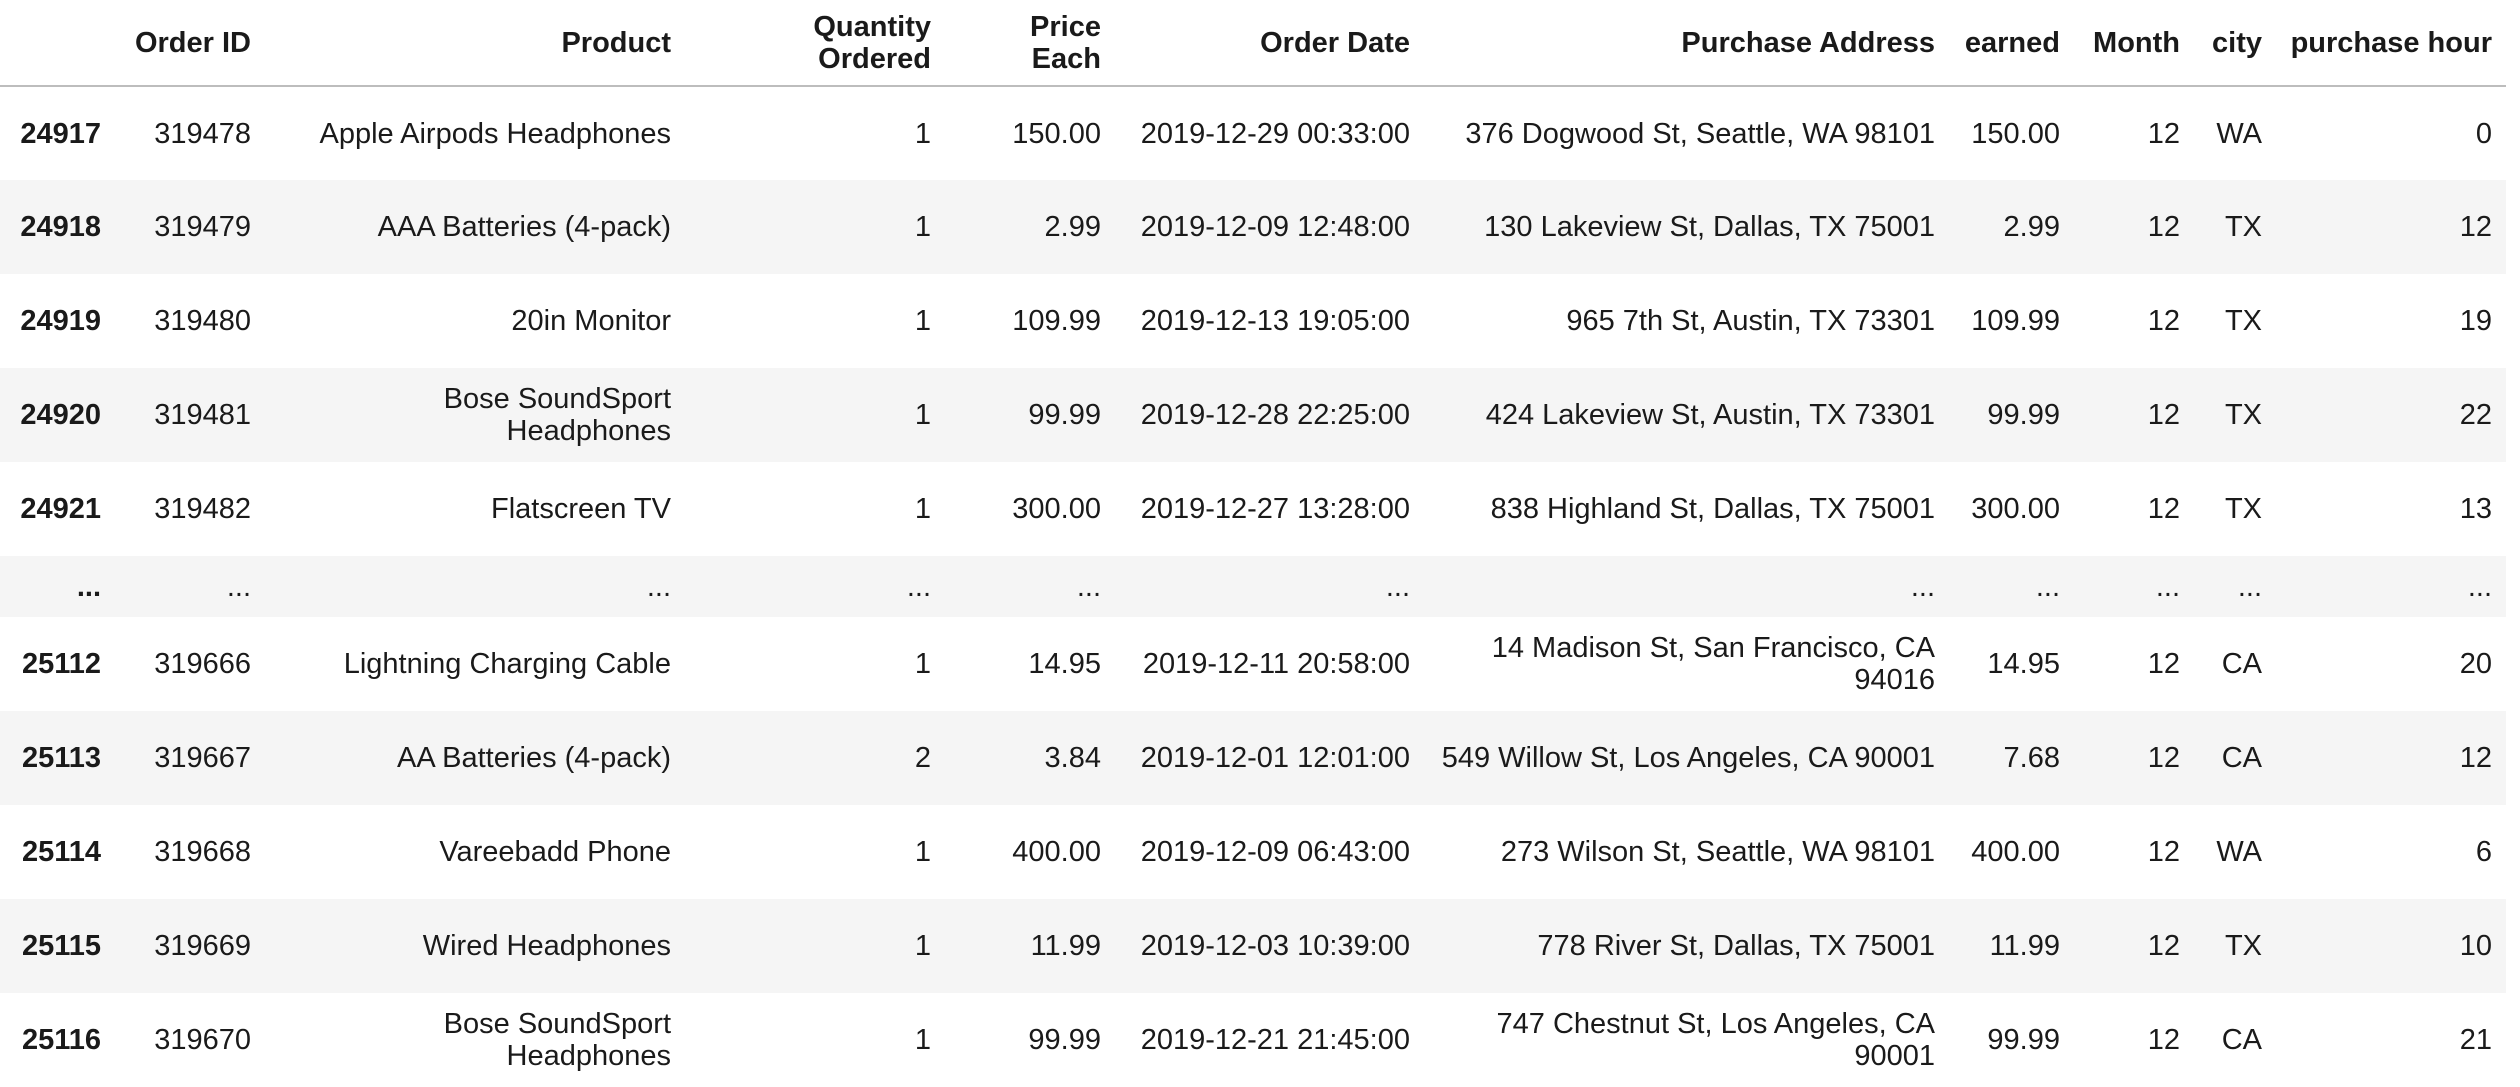 The height and width of the screenshot is (1087, 2520). I want to click on cell-product: Wired Headphones, so click(546, 946).